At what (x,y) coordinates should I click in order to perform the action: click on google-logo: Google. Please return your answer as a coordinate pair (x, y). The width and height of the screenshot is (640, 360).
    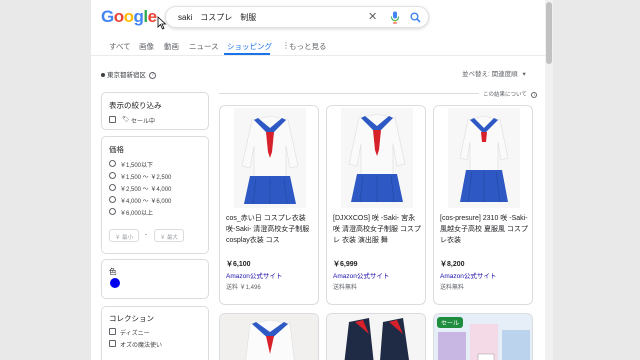
    Looking at the image, I should click on (129, 17).